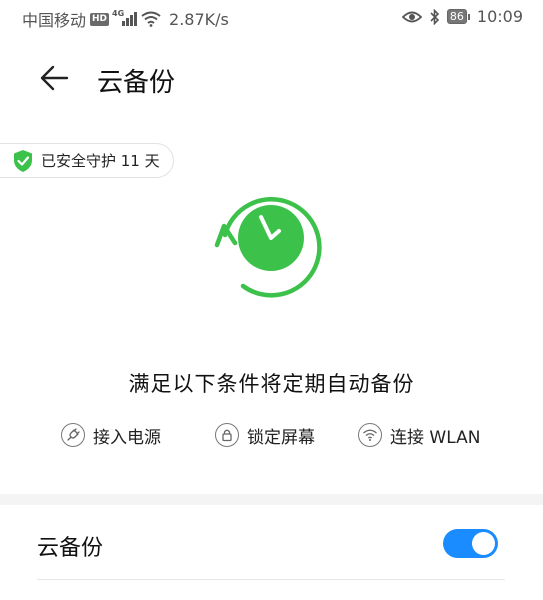 The width and height of the screenshot is (543, 600). I want to click on lock-icon, so click(227, 435).